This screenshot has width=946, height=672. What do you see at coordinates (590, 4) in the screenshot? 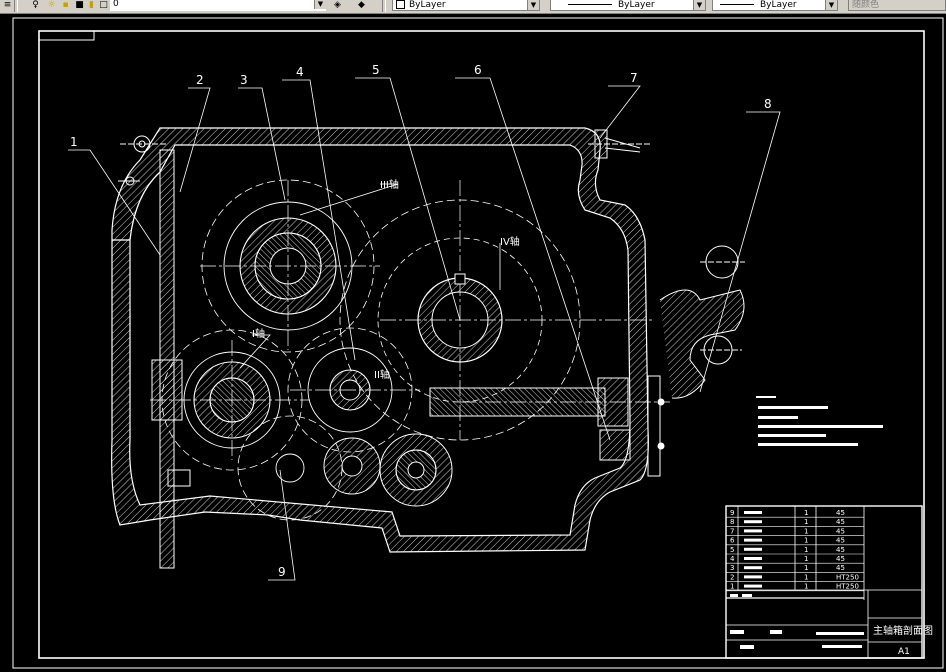
I see `linetype-sample` at bounding box center [590, 4].